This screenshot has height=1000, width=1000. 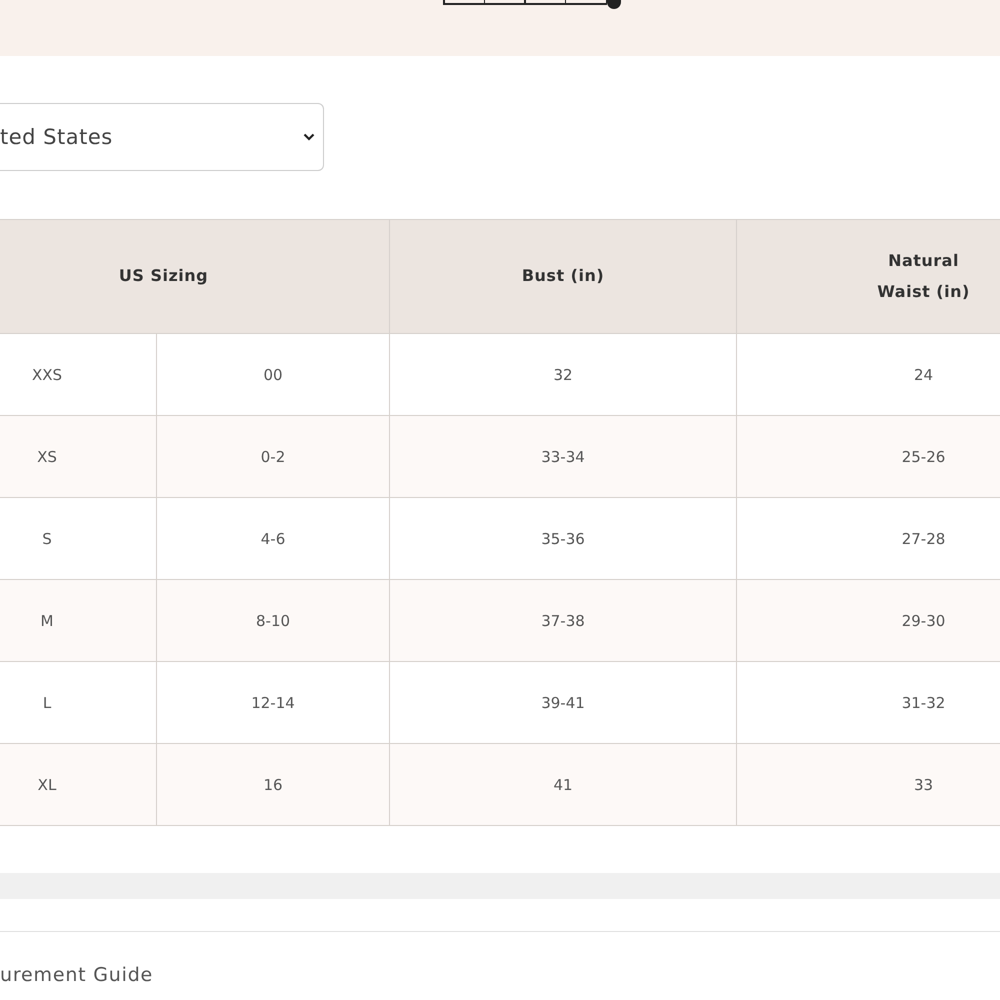 What do you see at coordinates (47, 785) in the screenshot?
I see `table-cell: XL` at bounding box center [47, 785].